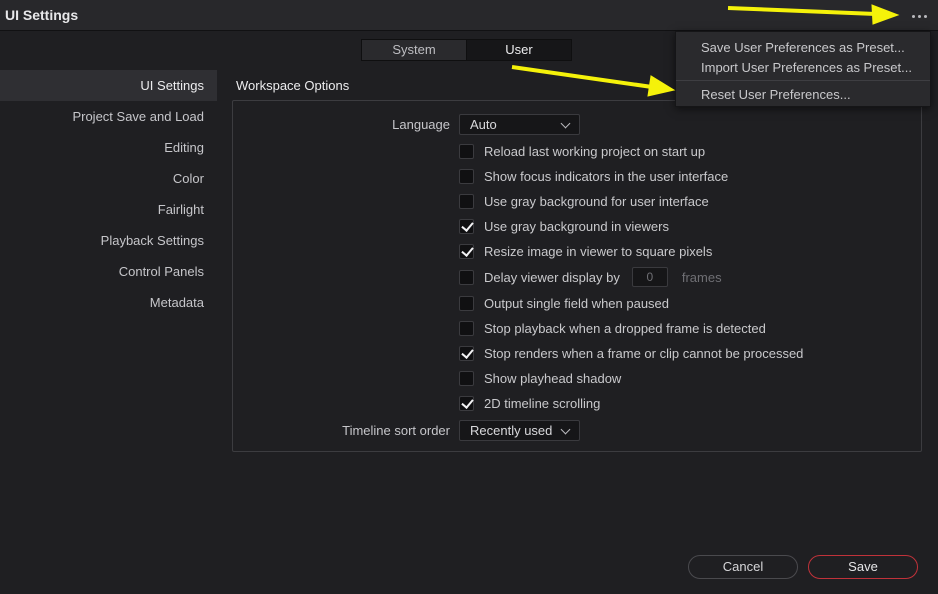 The height and width of the screenshot is (594, 938). I want to click on option-label: Delay viewer display by, so click(552, 277).